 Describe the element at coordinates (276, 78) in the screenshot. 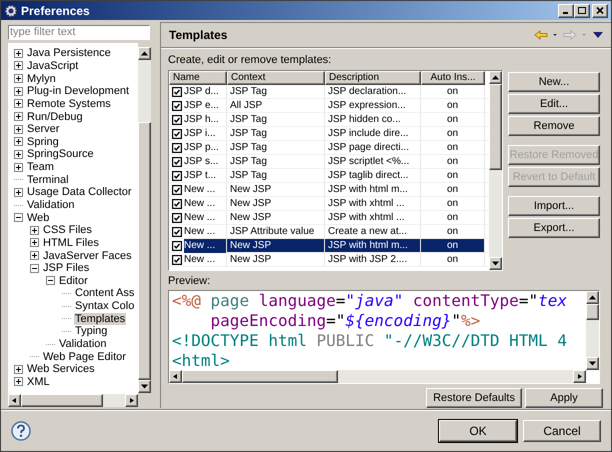

I see `column-header: Context` at that location.